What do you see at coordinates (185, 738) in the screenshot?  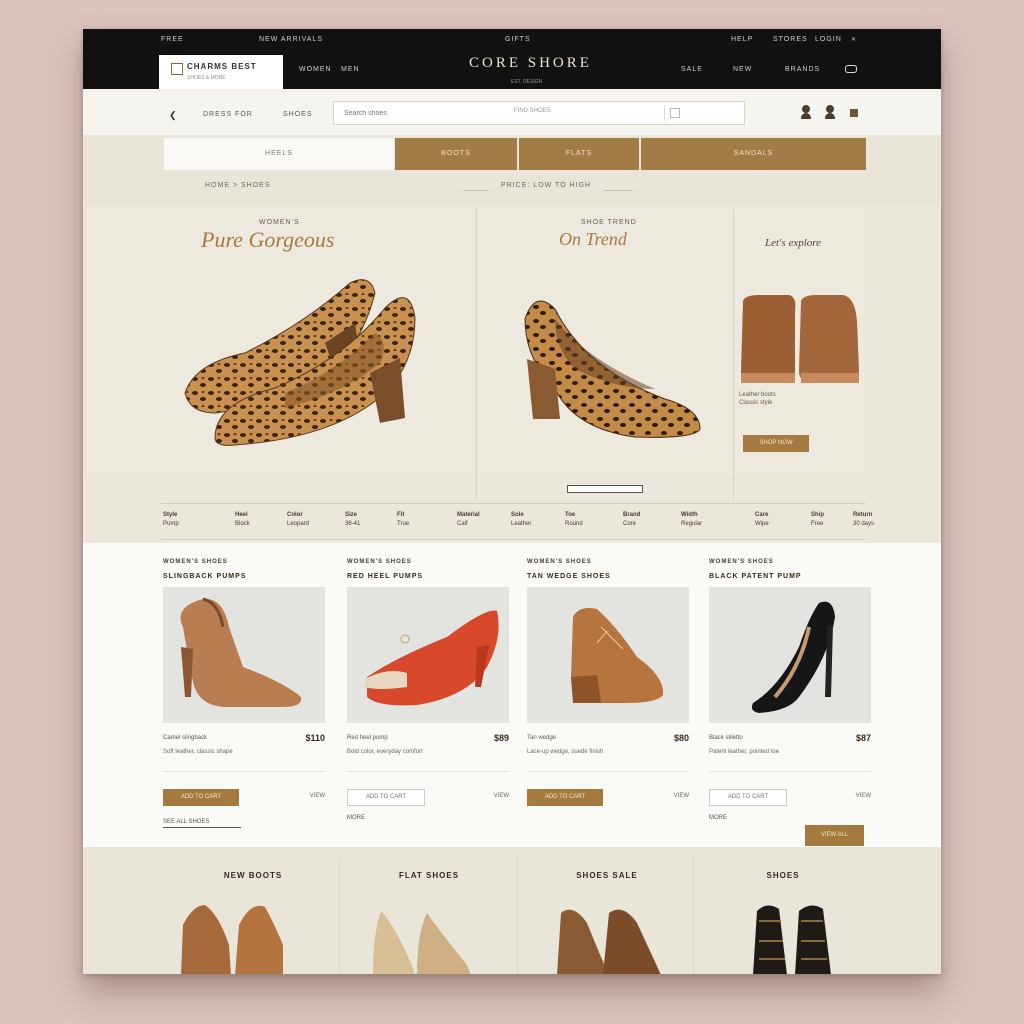 I see `product-name: Camel slingback` at bounding box center [185, 738].